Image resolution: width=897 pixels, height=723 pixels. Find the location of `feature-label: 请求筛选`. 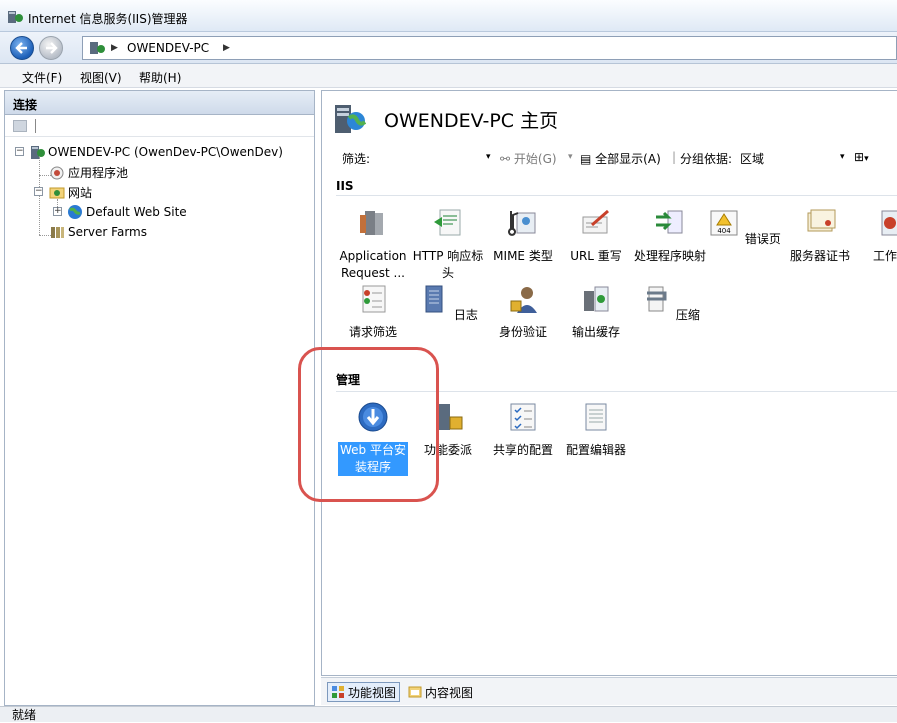

feature-label: 请求筛选 is located at coordinates (372, 332).